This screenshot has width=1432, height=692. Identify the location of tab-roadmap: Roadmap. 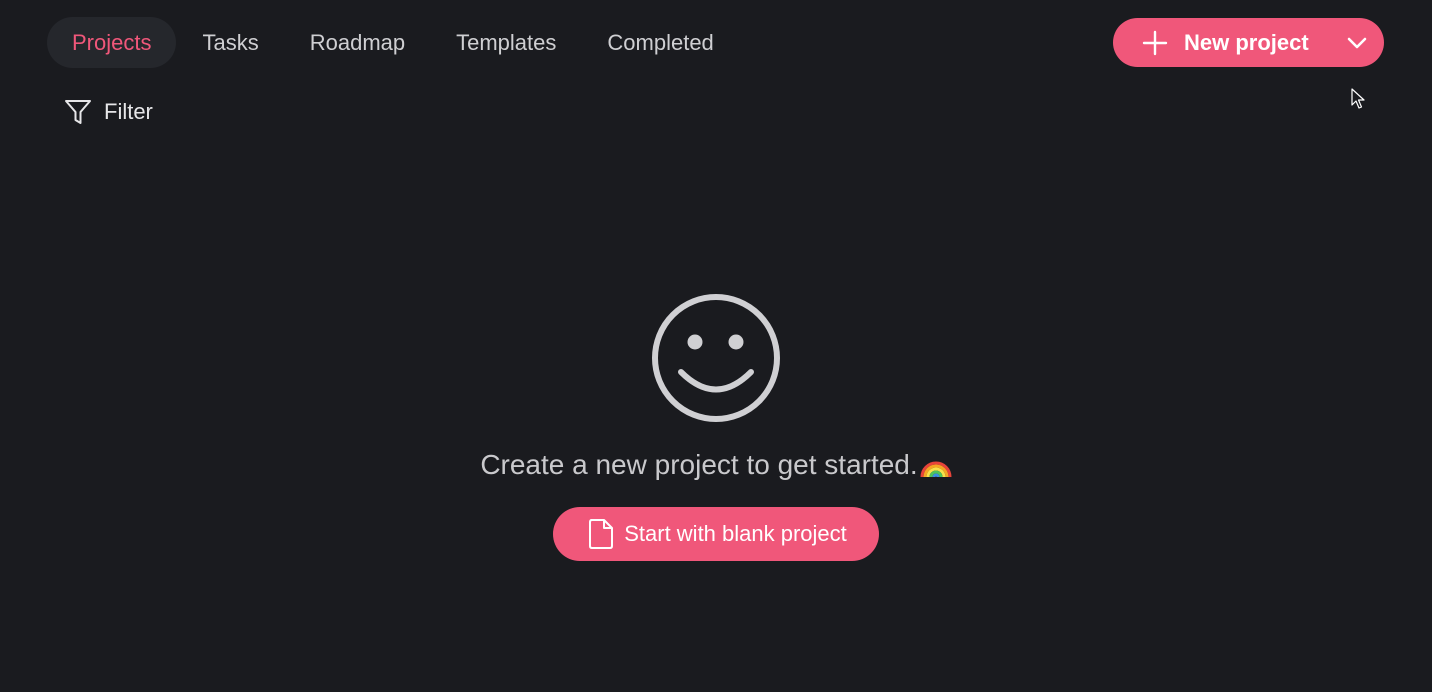
(357, 42).